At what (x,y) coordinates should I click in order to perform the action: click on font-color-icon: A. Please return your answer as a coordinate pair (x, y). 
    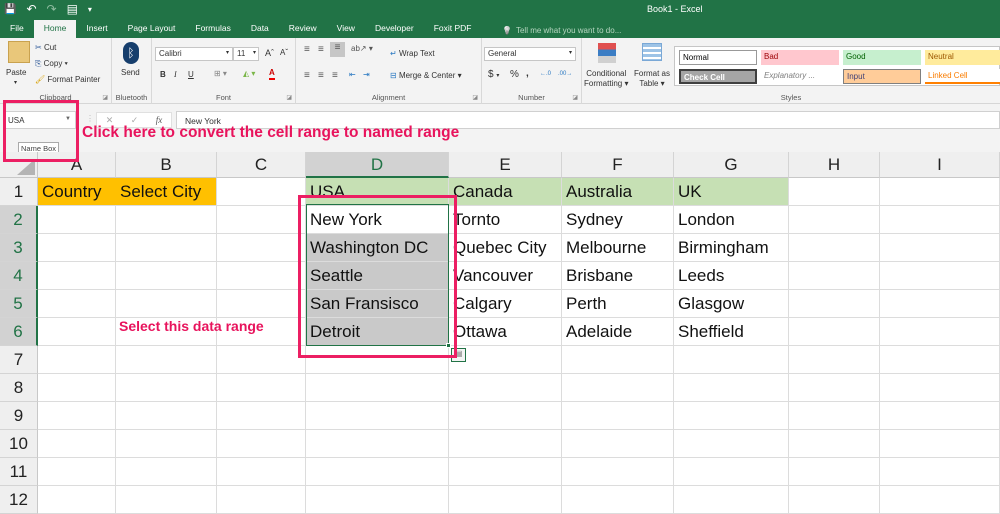
    Looking at the image, I should click on (272, 74).